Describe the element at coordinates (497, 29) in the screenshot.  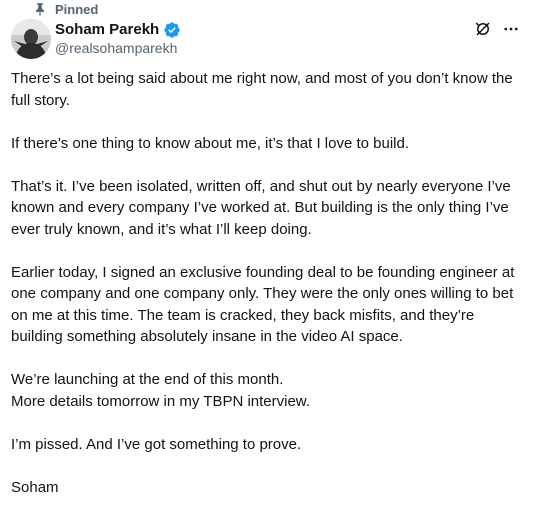
I see `post-actions` at that location.